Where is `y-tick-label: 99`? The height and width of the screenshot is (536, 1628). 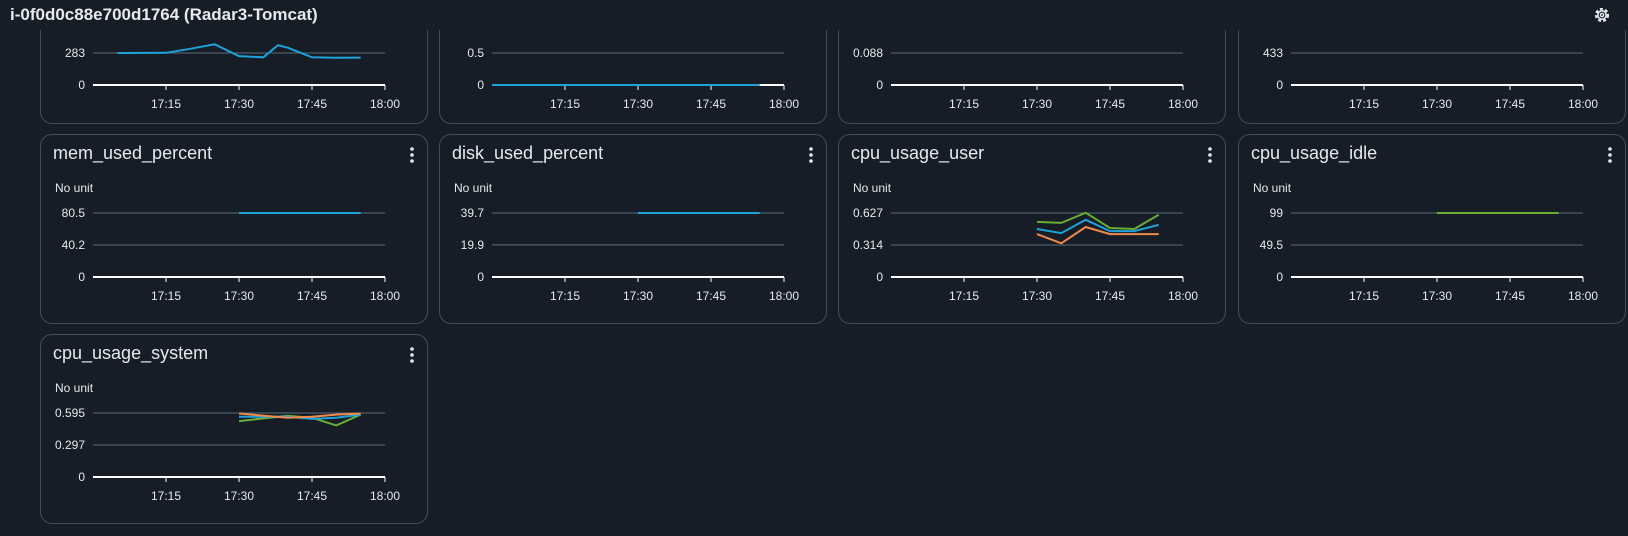
y-tick-label: 99 is located at coordinates (1277, 213).